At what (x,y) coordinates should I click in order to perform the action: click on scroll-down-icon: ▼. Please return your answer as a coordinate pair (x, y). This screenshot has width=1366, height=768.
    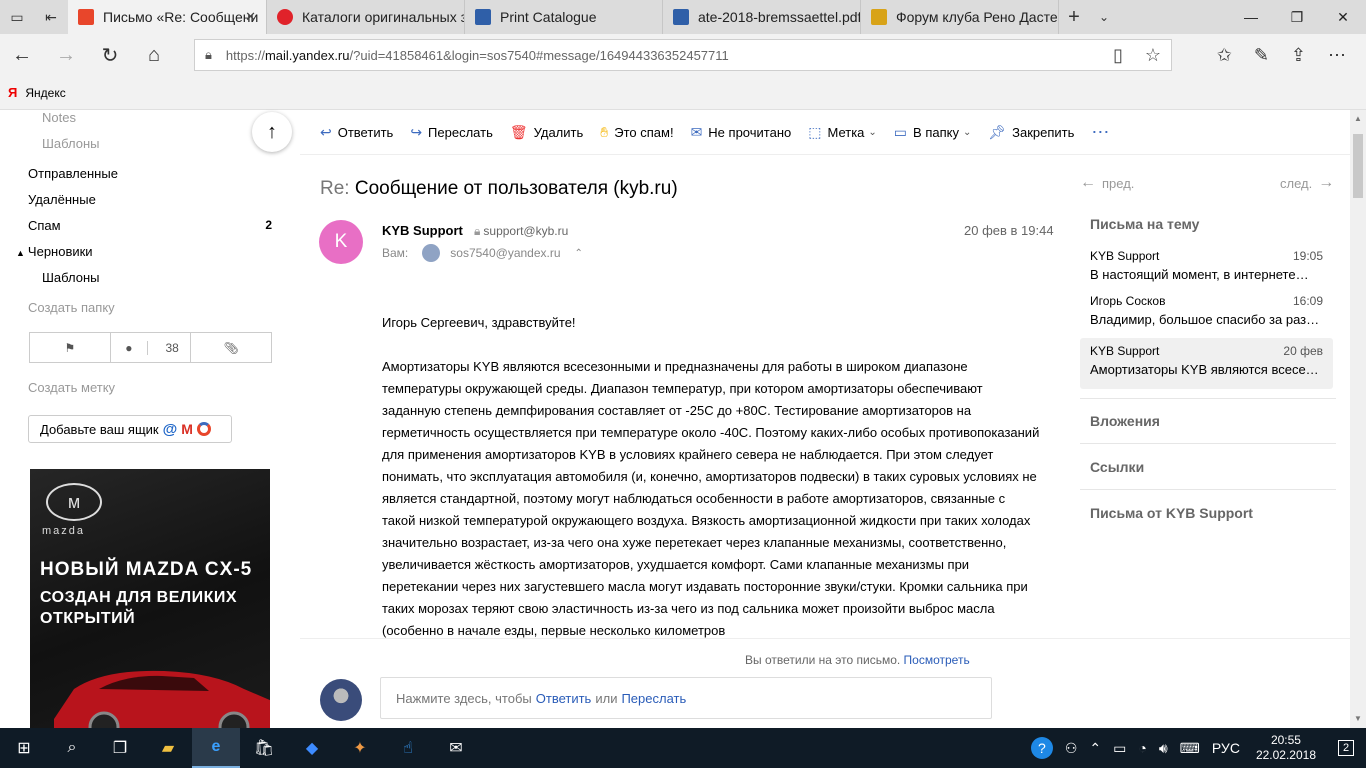
    Looking at the image, I should click on (1358, 718).